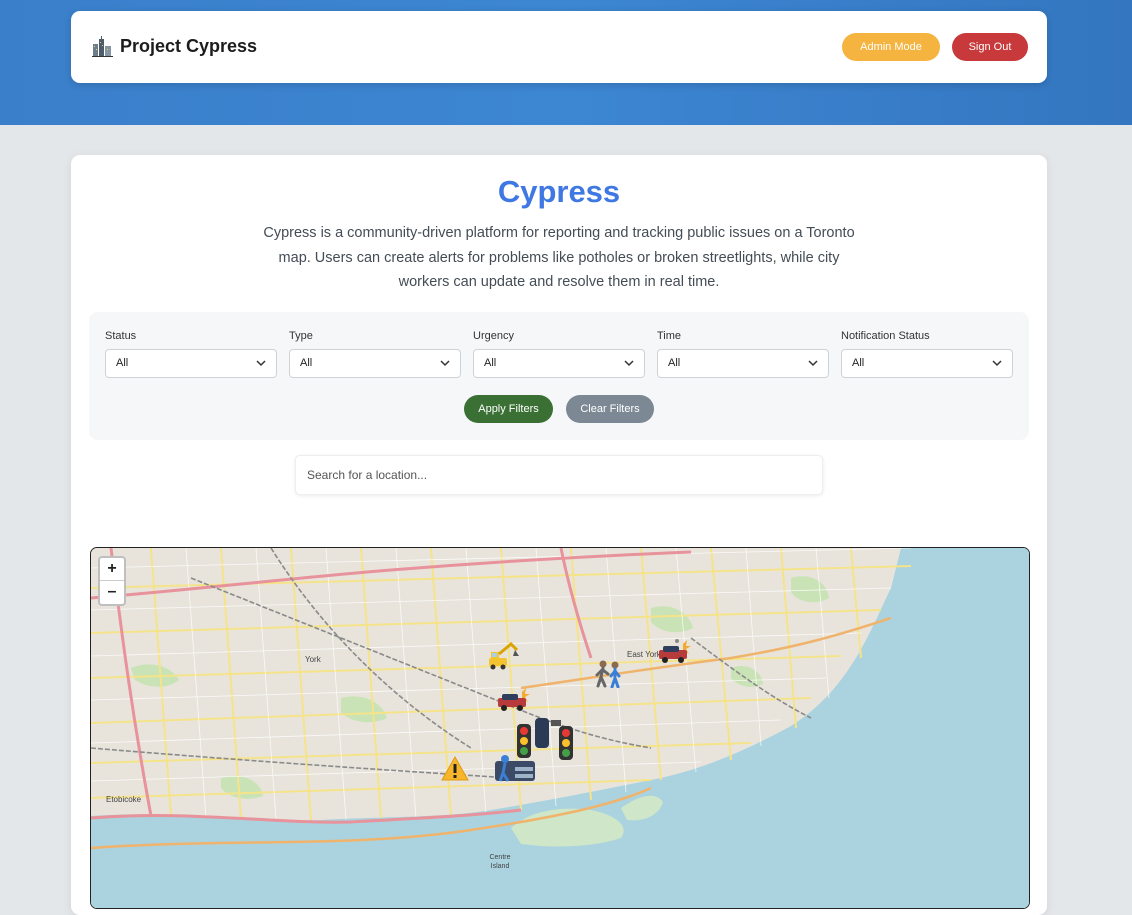  I want to click on zoom-control: + –, so click(112, 581).